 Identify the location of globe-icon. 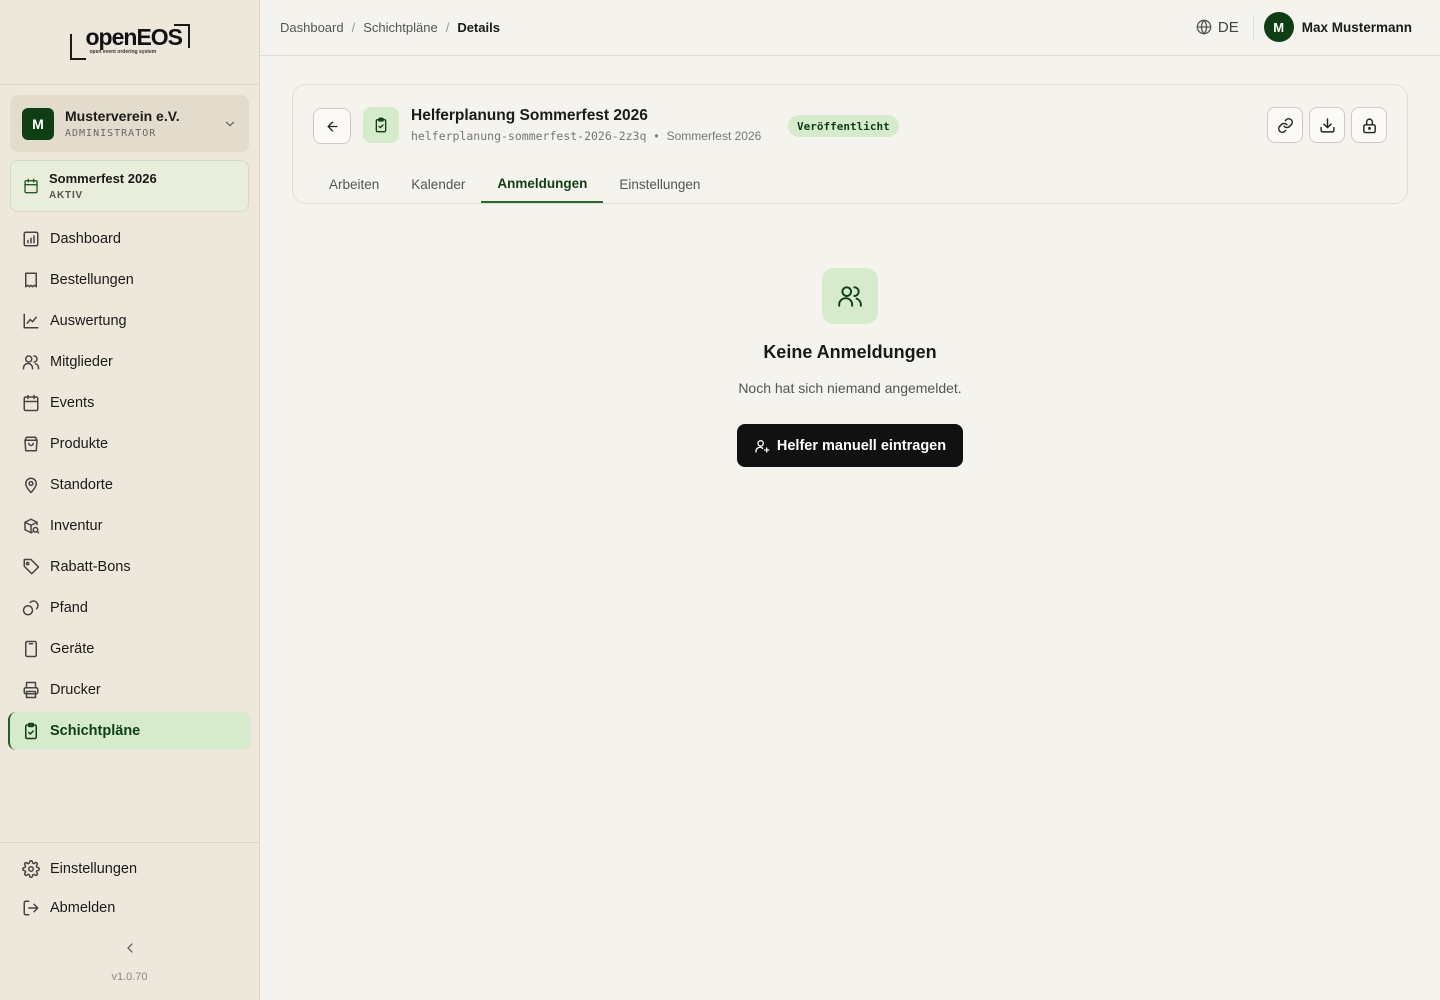
(1204, 27).